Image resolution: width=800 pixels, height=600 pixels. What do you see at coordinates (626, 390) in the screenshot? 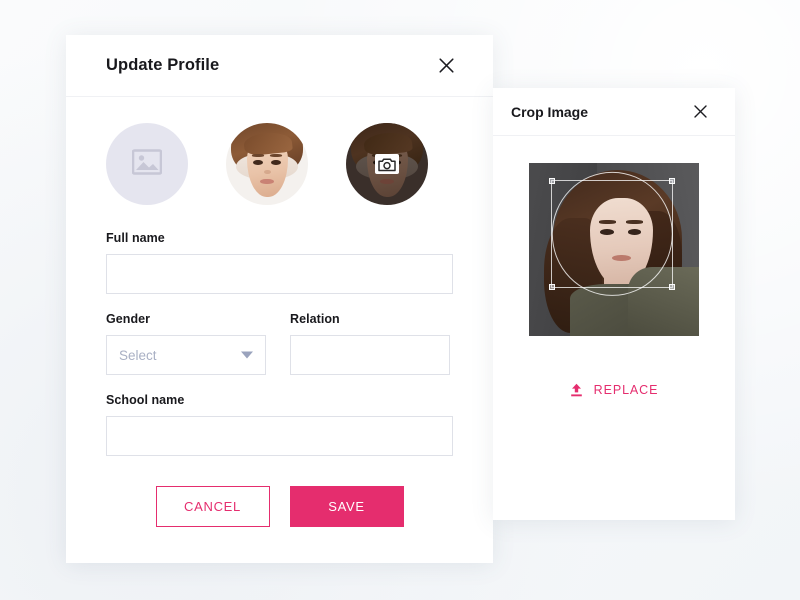
I see `replace-label: REPLACE` at bounding box center [626, 390].